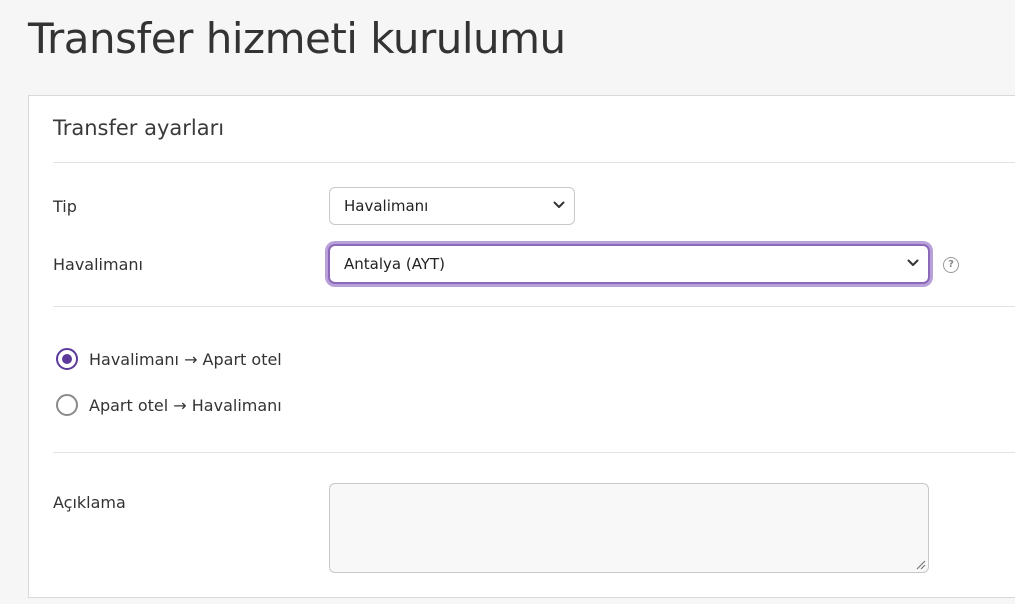 This screenshot has width=1015, height=604. Describe the element at coordinates (452, 206) in the screenshot. I see `type-select: Havalimanı` at that location.